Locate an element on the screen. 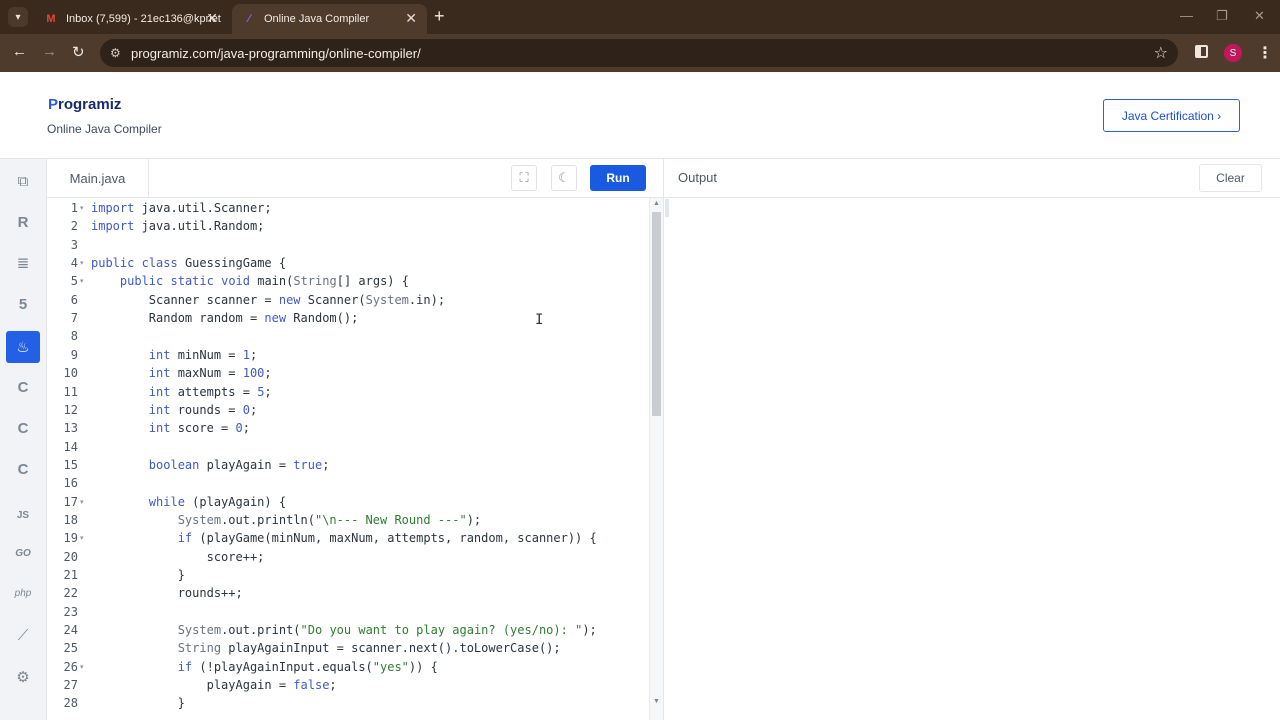  line-number: 4 is located at coordinates (74, 263).